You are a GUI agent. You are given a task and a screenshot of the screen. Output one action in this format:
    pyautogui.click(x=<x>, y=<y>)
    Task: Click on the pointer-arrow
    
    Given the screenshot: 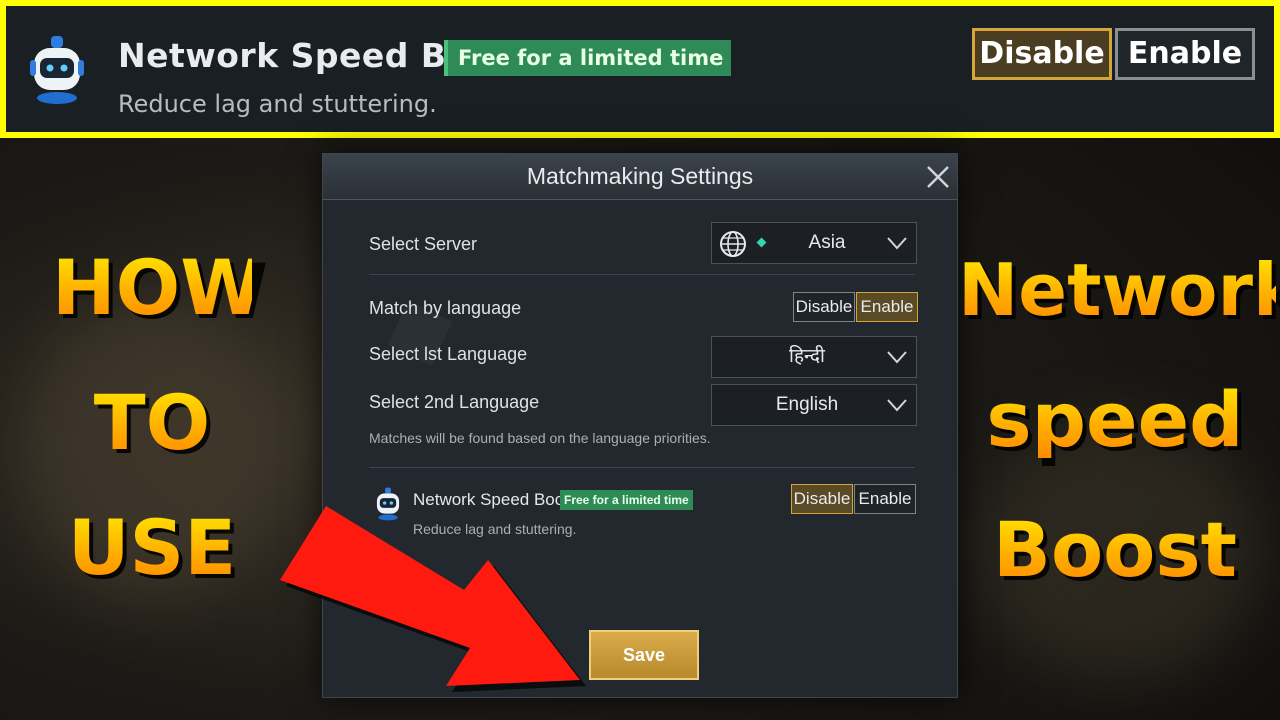 What is the action you would take?
    pyautogui.click(x=433, y=599)
    